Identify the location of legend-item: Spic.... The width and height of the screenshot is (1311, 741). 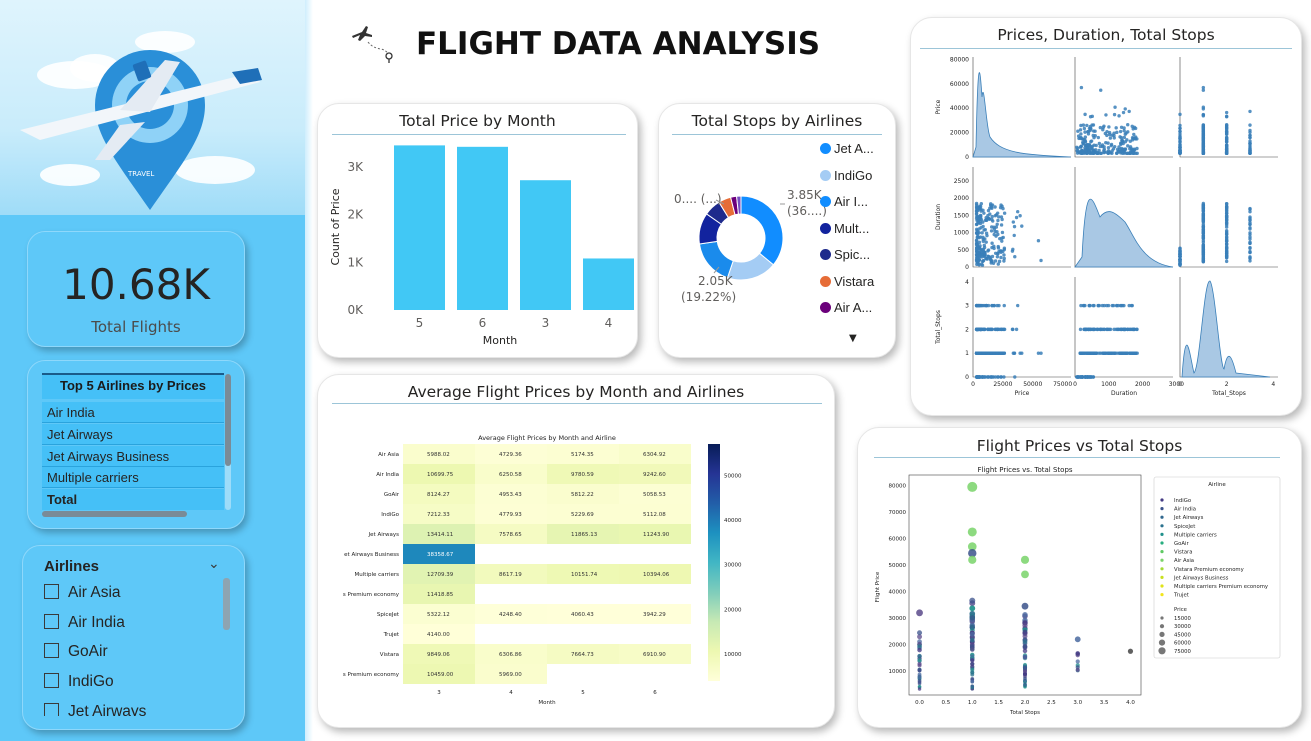
(845, 254).